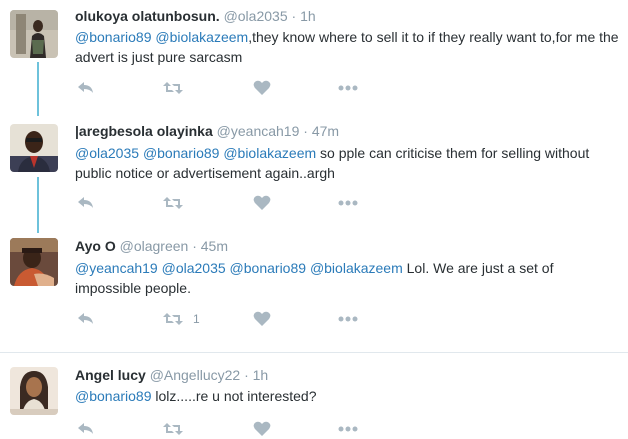 The width and height of the screenshot is (628, 439). Describe the element at coordinates (234, 396) in the screenshot. I see `tweet-text-segment: lolz.....re u not interested?` at that location.